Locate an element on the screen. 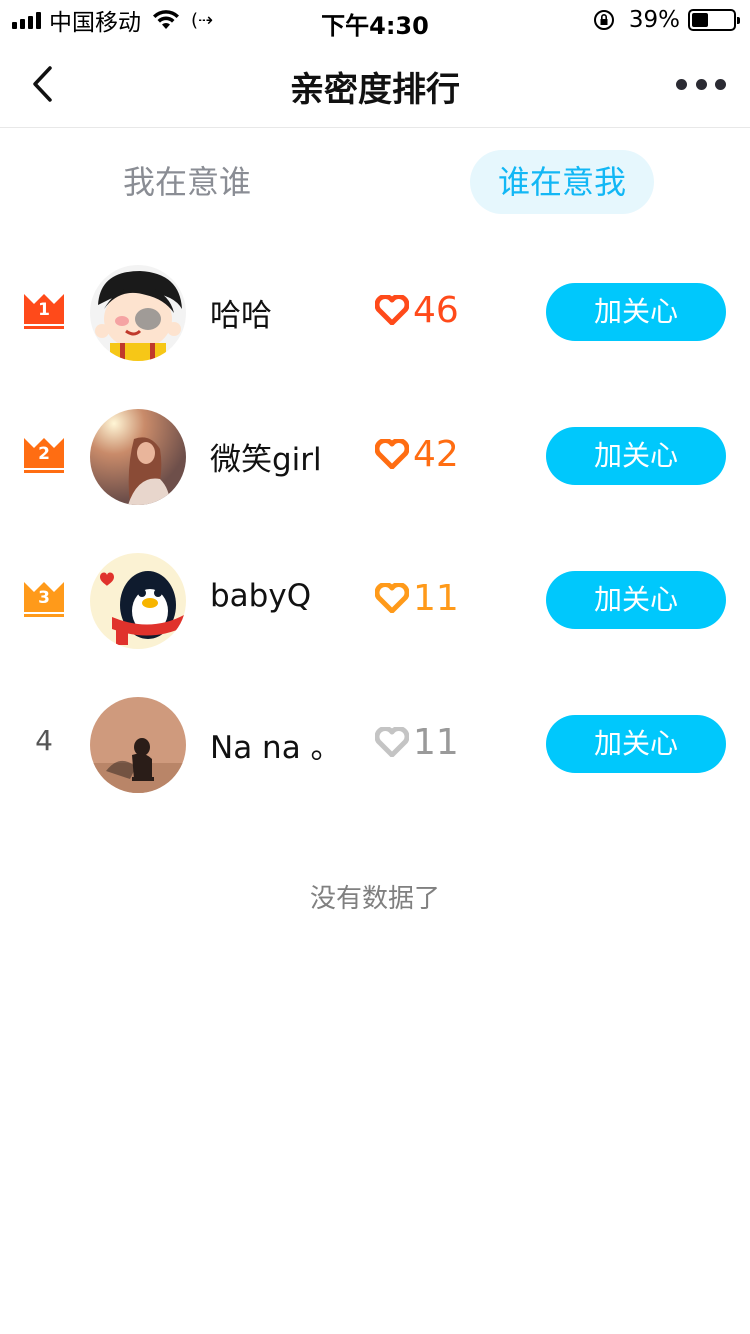 The height and width of the screenshot is (1334, 750). user-name: 微笑girl is located at coordinates (266, 460).